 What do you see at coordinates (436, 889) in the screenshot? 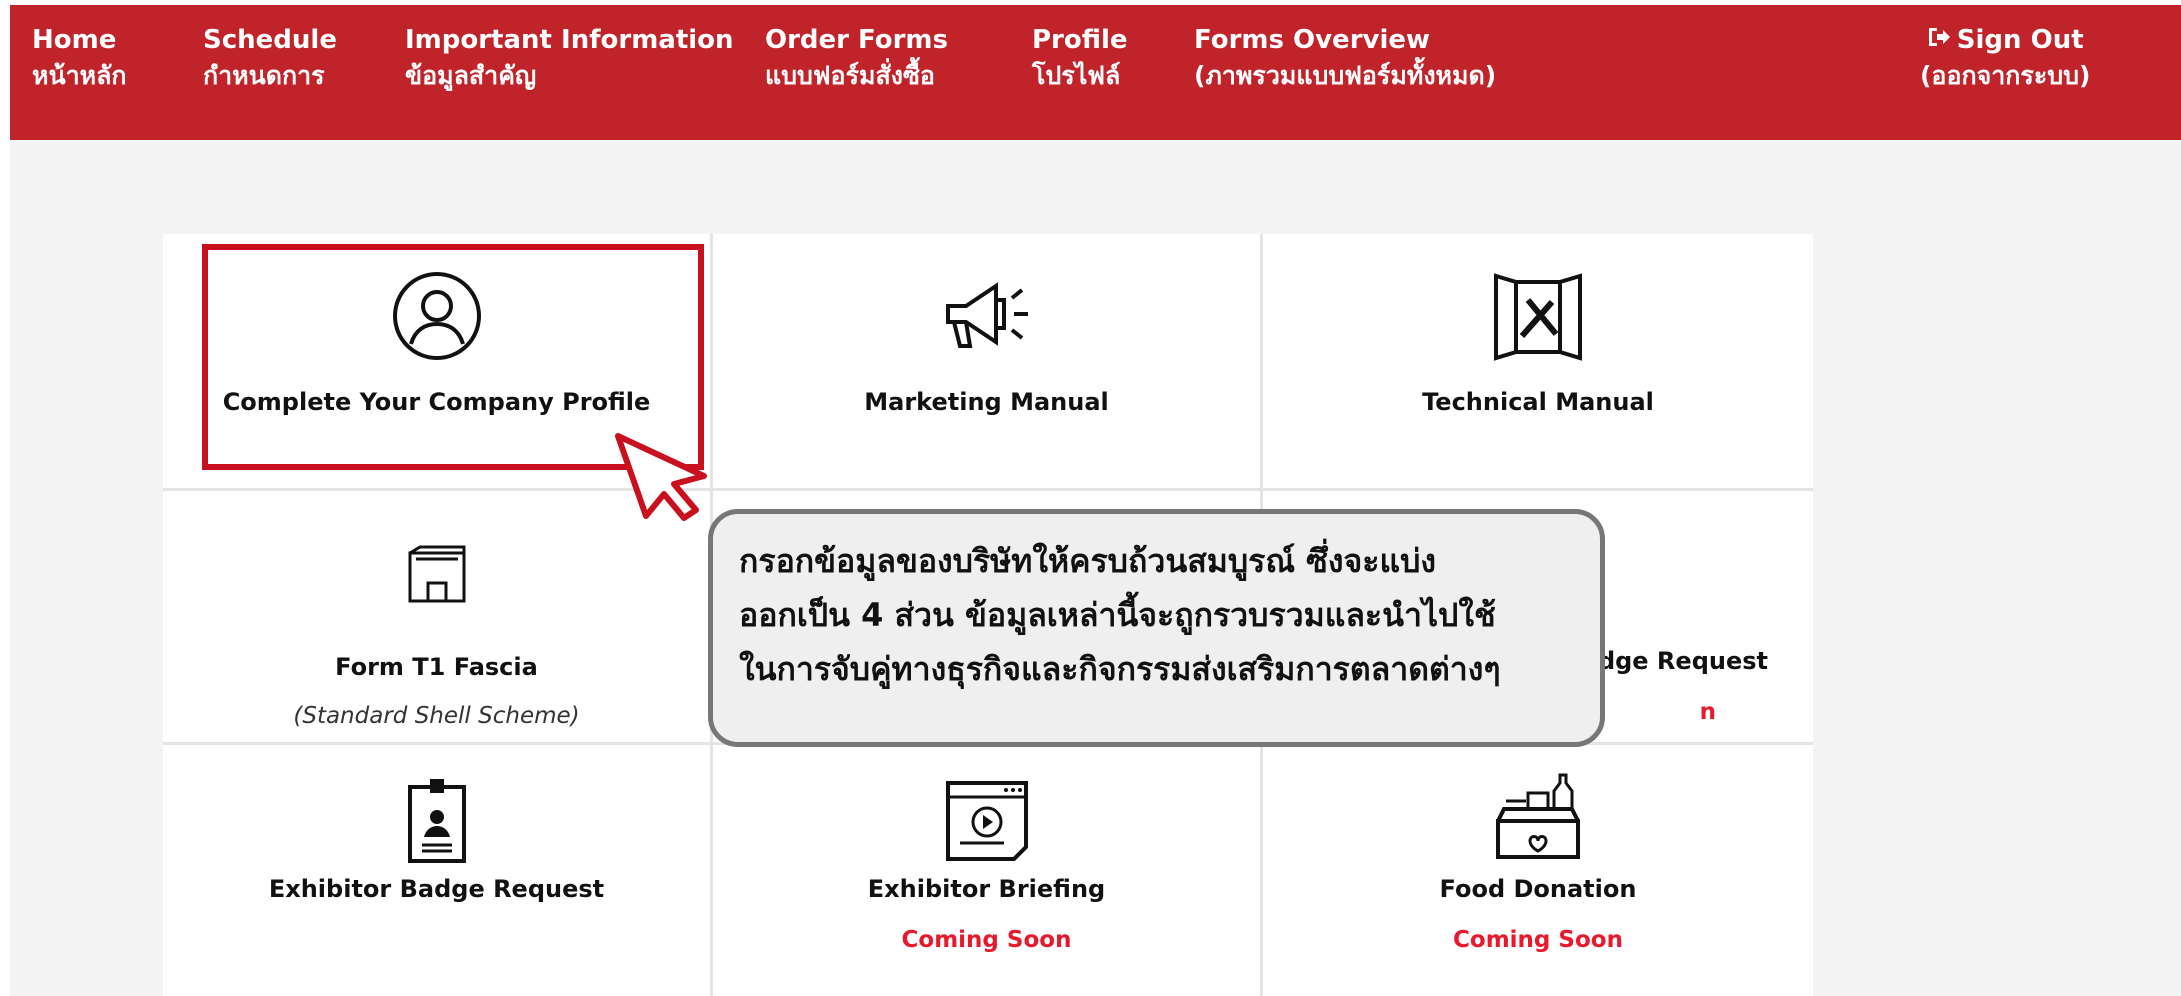
I see `card-exhibitor-badge-label: Exhibitor Badge Request` at bounding box center [436, 889].